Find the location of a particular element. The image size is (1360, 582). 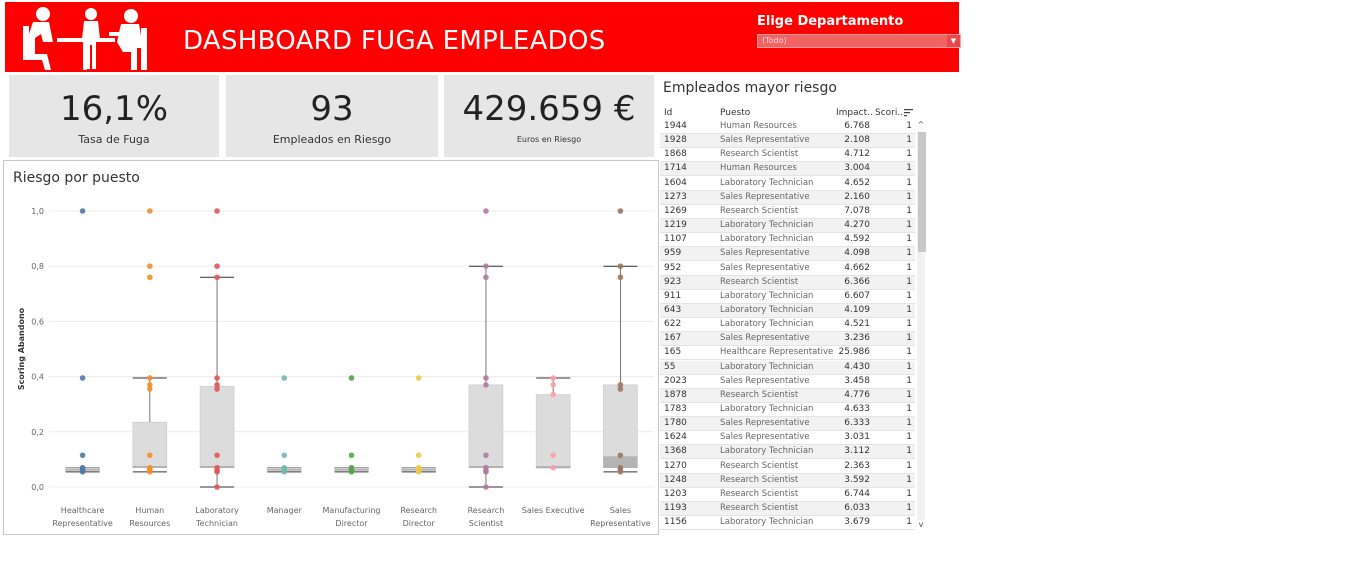

table-row: 1714 Human Resources 3.004 1 is located at coordinates (787, 169).